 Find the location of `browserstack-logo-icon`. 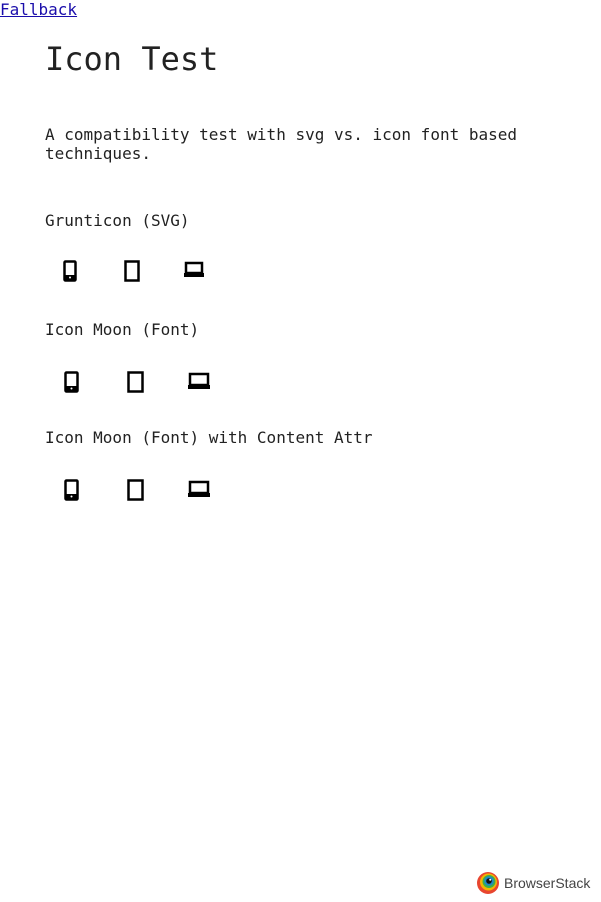

browserstack-logo-icon is located at coordinates (488, 883).